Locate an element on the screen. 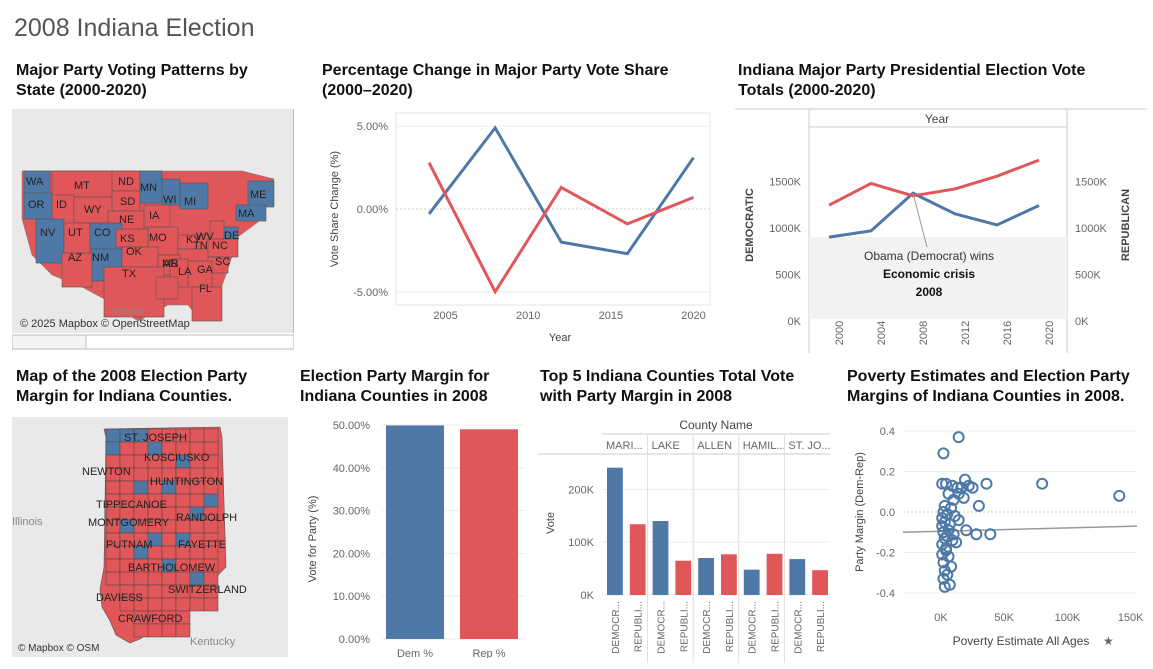  state-nv is located at coordinates (50, 241).